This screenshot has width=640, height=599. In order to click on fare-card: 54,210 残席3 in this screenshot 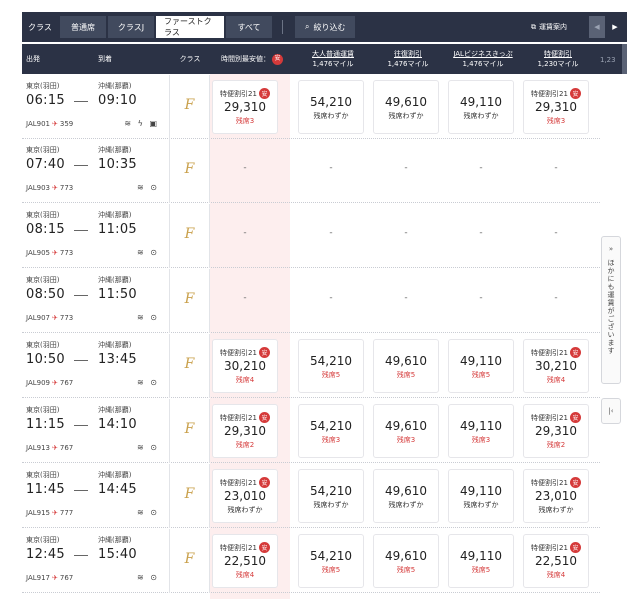, I will do `click(331, 431)`.